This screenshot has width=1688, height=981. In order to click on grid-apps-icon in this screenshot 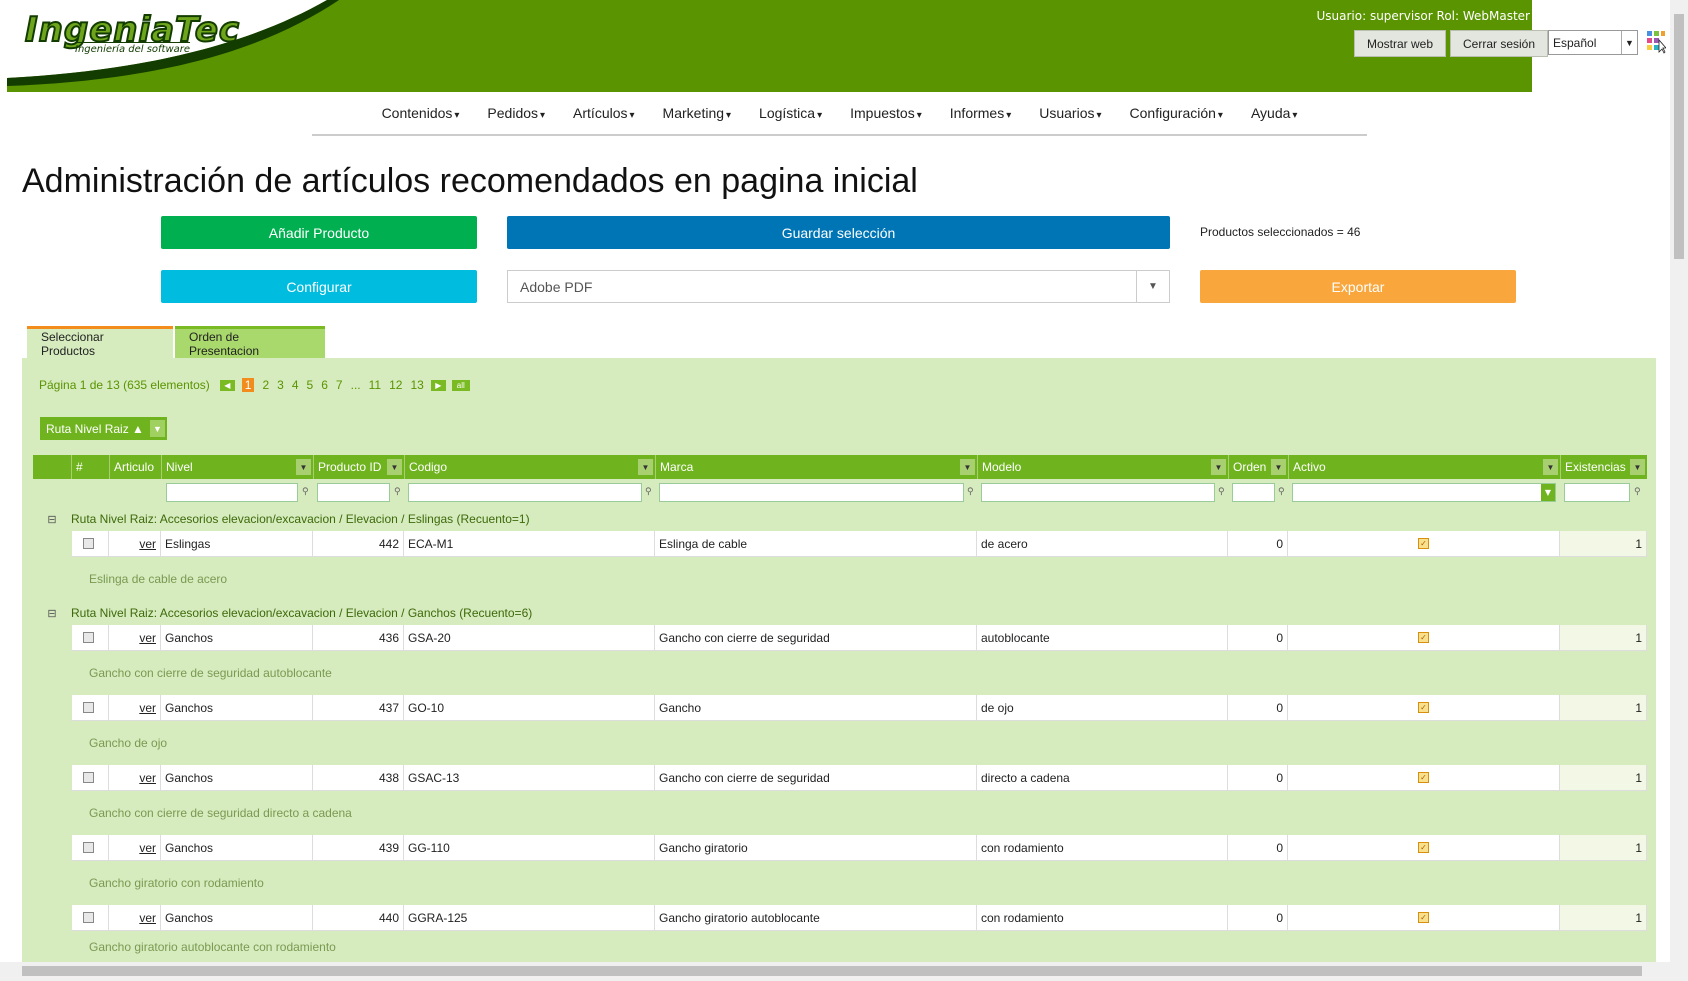, I will do `click(1656, 42)`.